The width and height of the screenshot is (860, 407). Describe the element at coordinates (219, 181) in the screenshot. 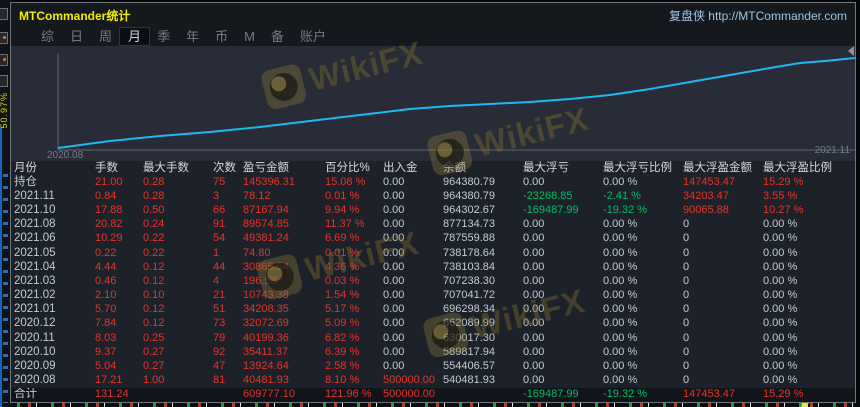

I see `cell-value: 75` at that location.